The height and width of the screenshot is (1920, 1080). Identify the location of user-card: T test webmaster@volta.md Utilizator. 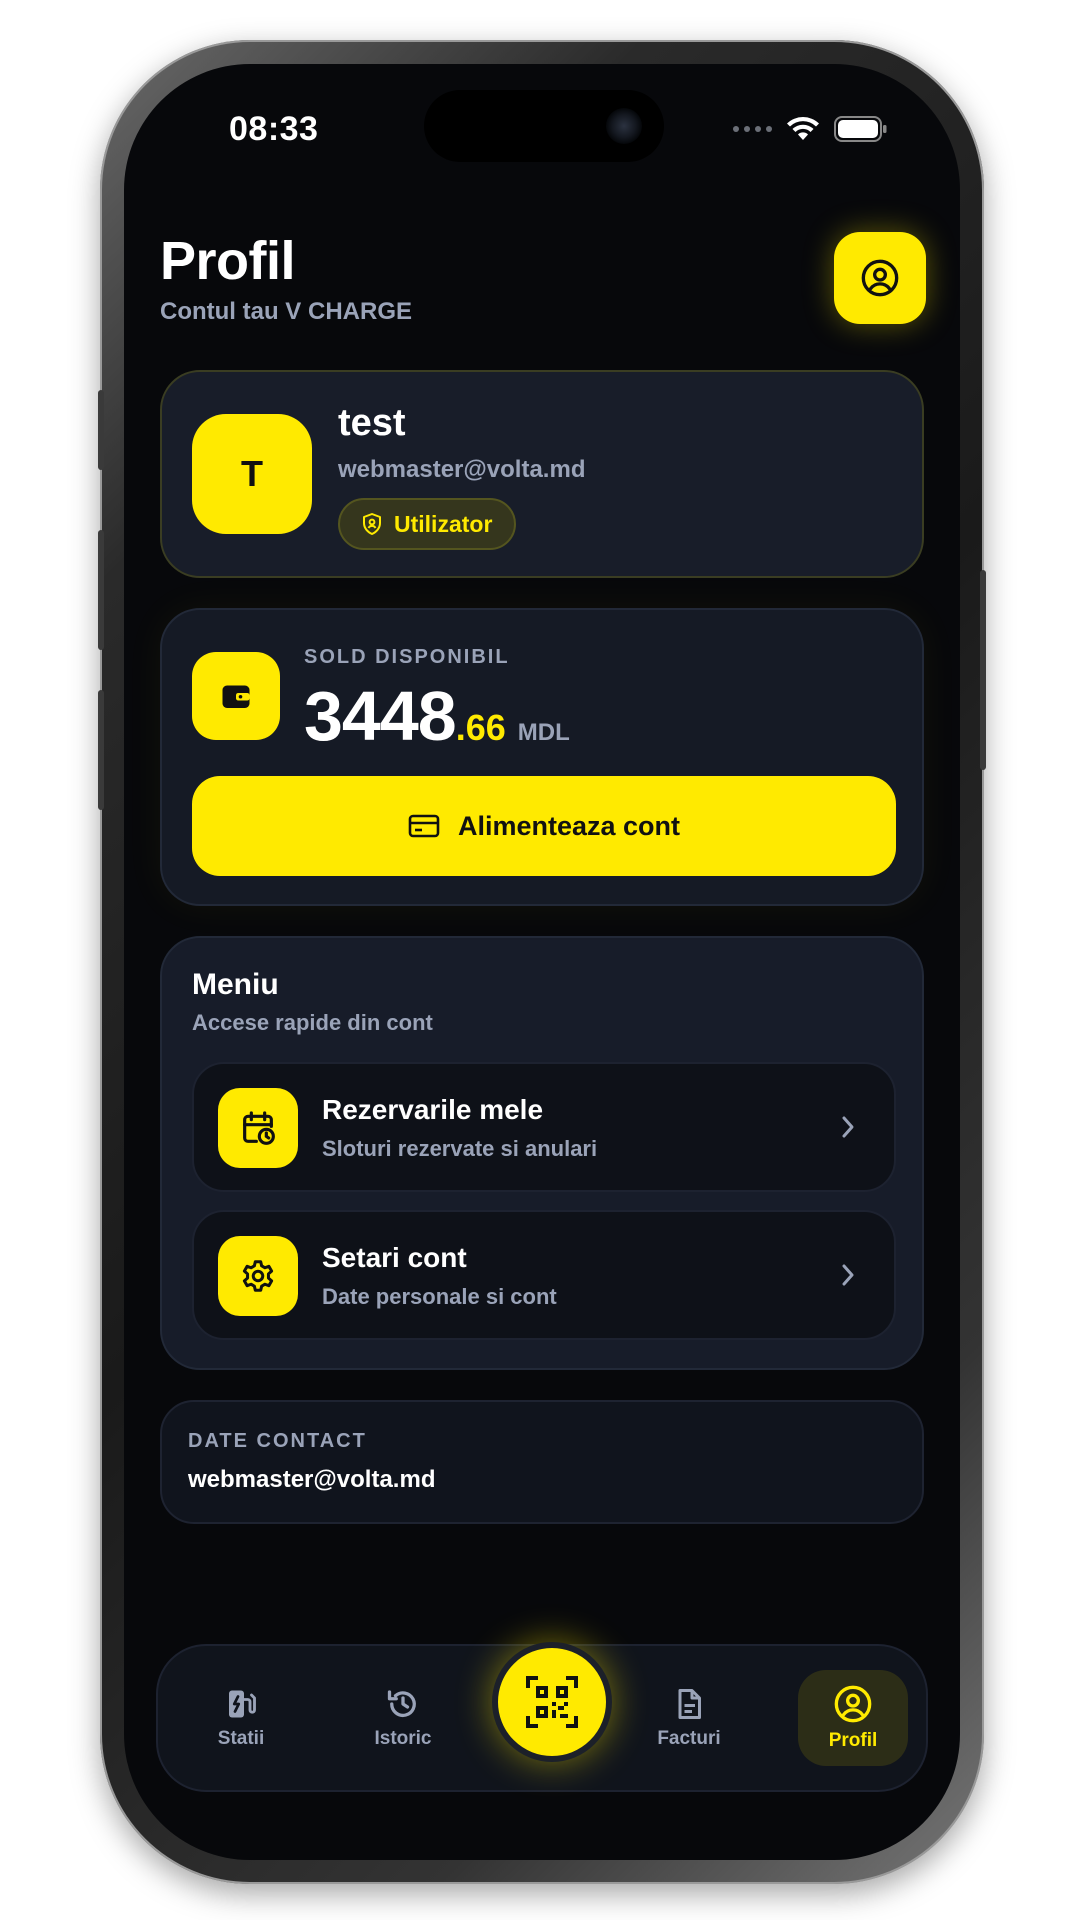
(542, 474).